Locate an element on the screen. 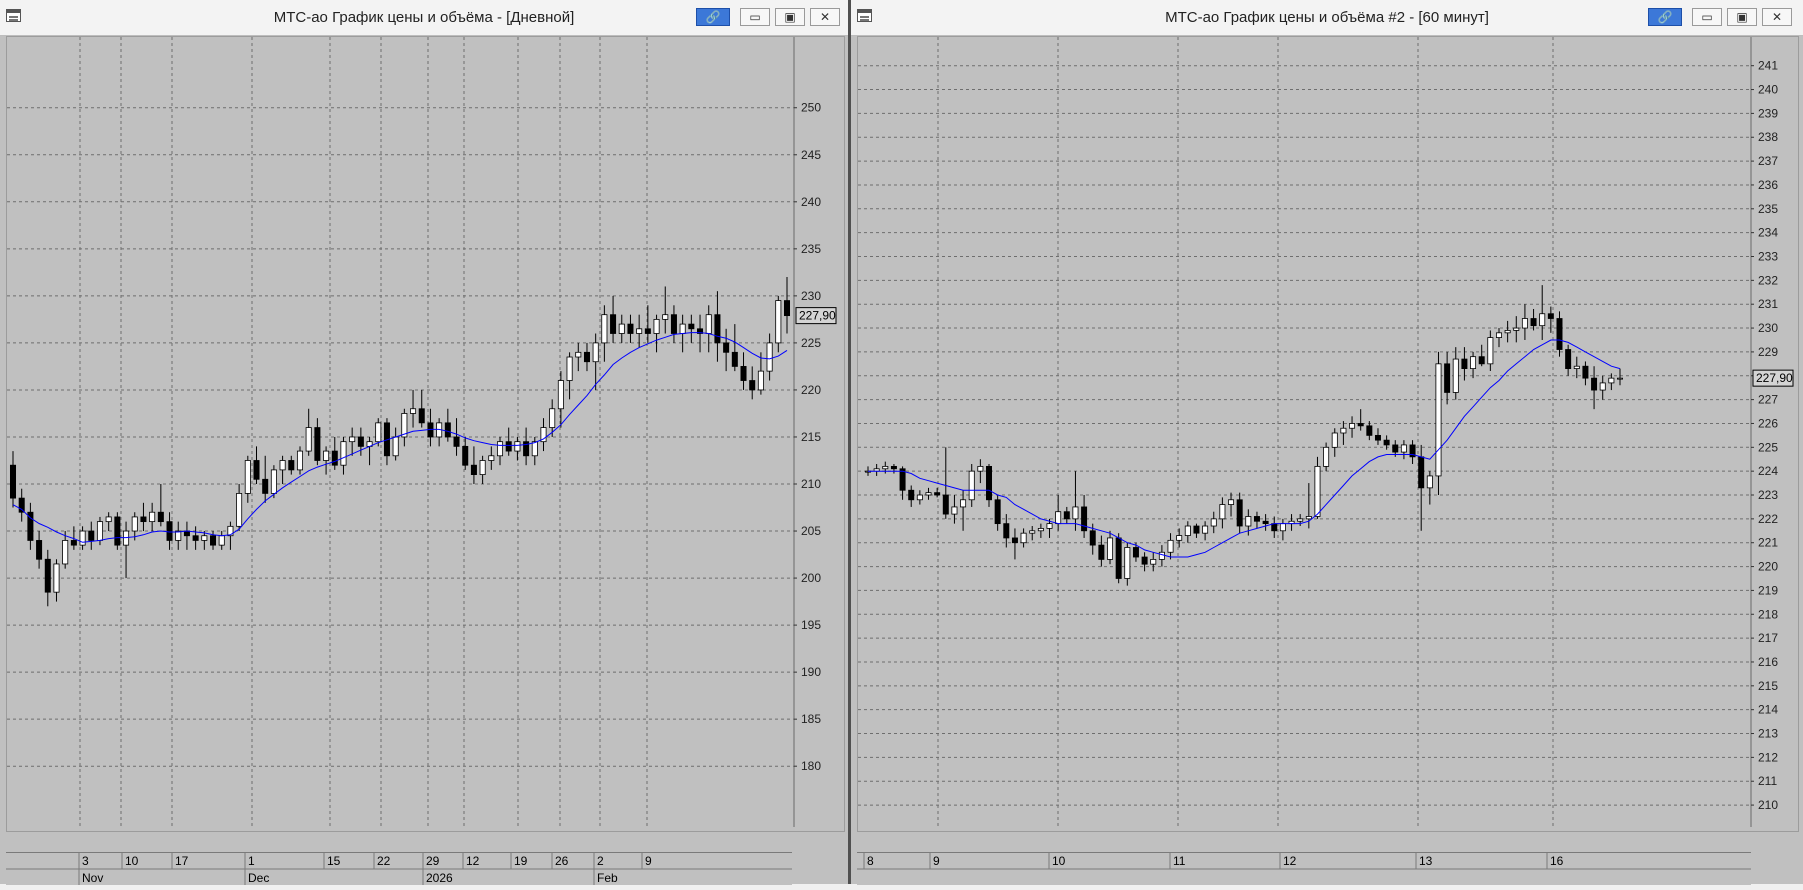  x-tick-label: 9 is located at coordinates (936, 861).